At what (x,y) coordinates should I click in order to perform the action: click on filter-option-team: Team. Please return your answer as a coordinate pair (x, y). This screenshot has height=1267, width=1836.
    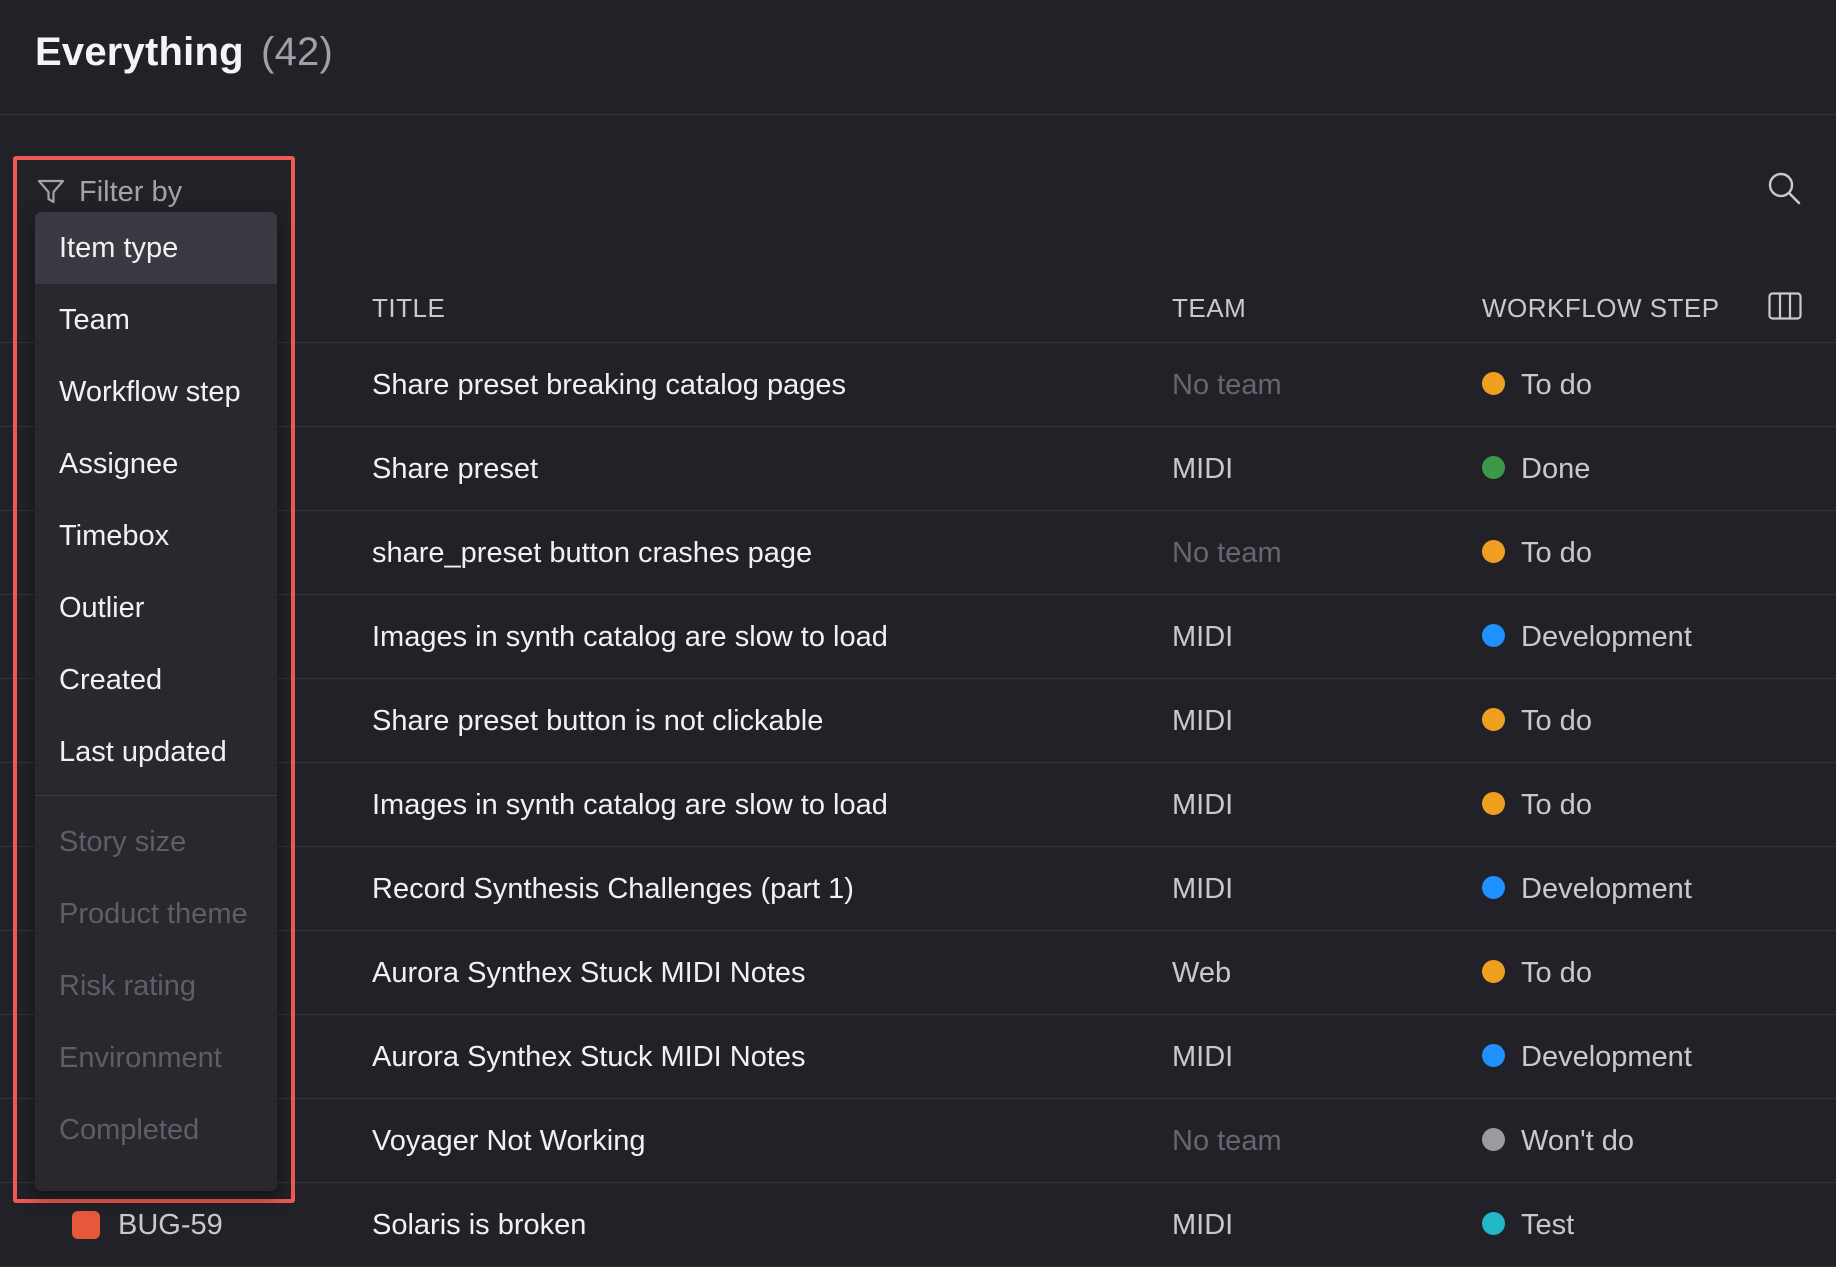
    Looking at the image, I should click on (156, 320).